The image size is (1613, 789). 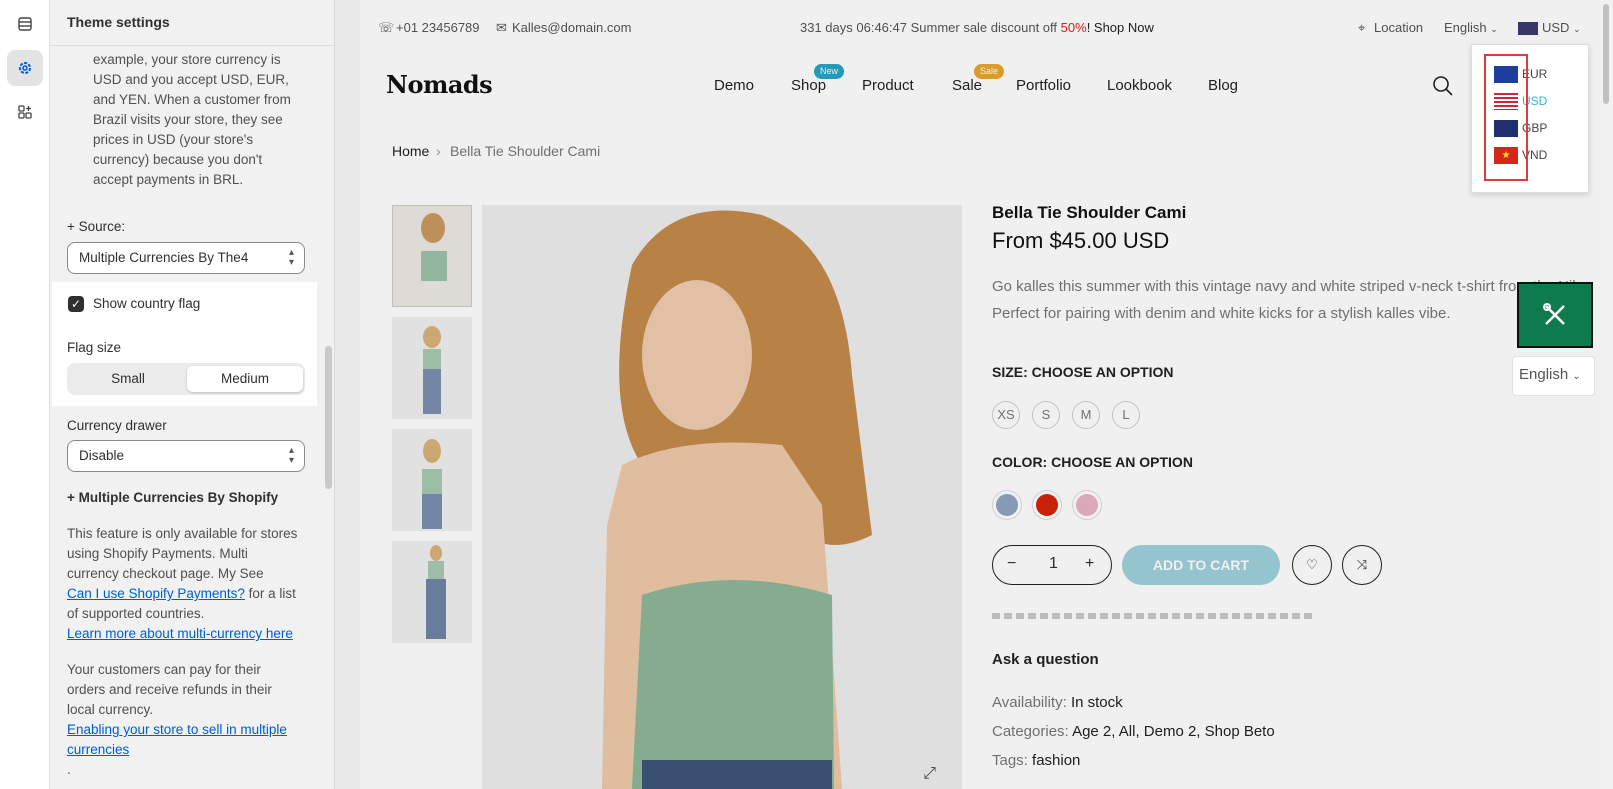 I want to click on panel-scrollbar, so click(x=328, y=417).